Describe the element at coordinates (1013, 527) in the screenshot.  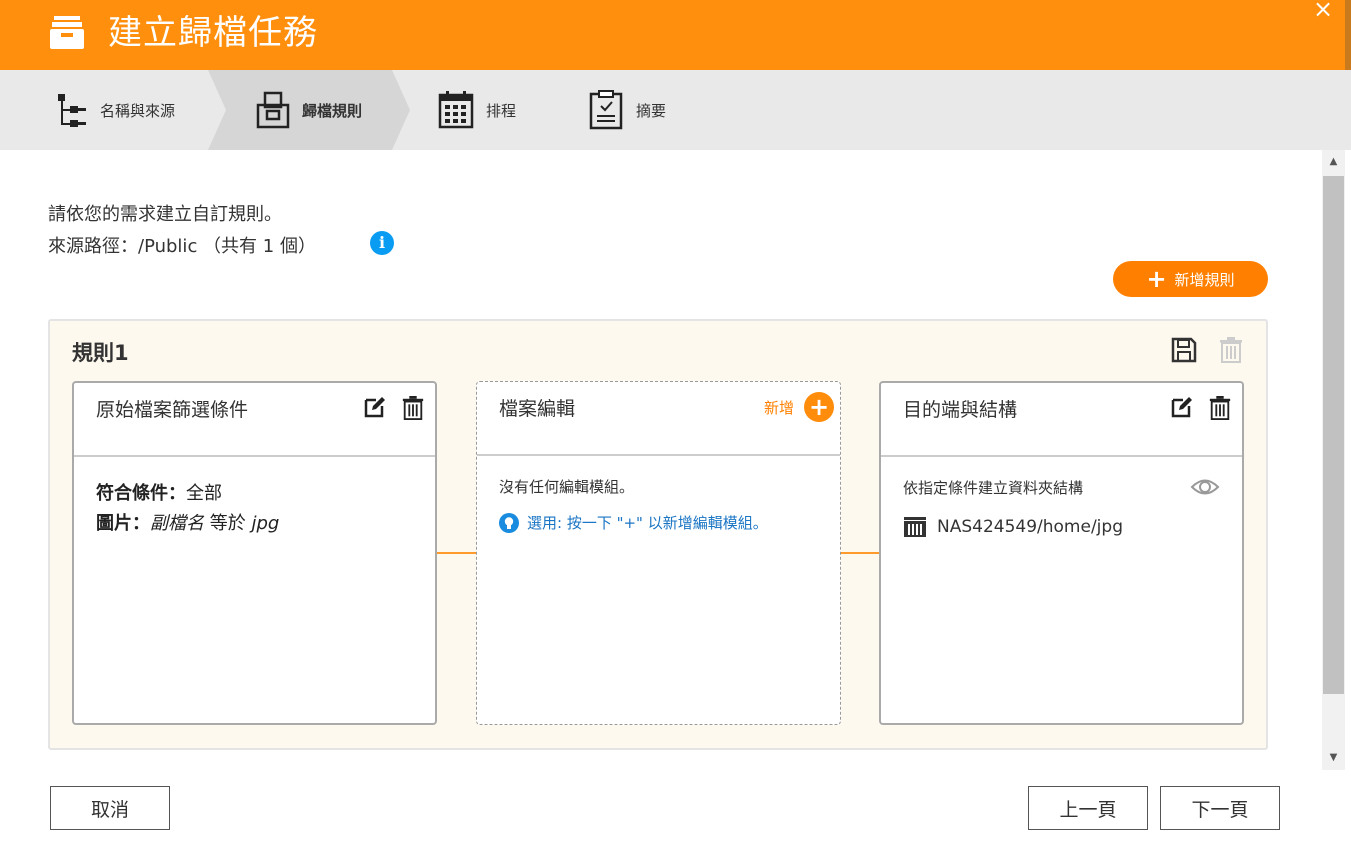
I see `destination-path: NAS424549/home/jpg` at that location.